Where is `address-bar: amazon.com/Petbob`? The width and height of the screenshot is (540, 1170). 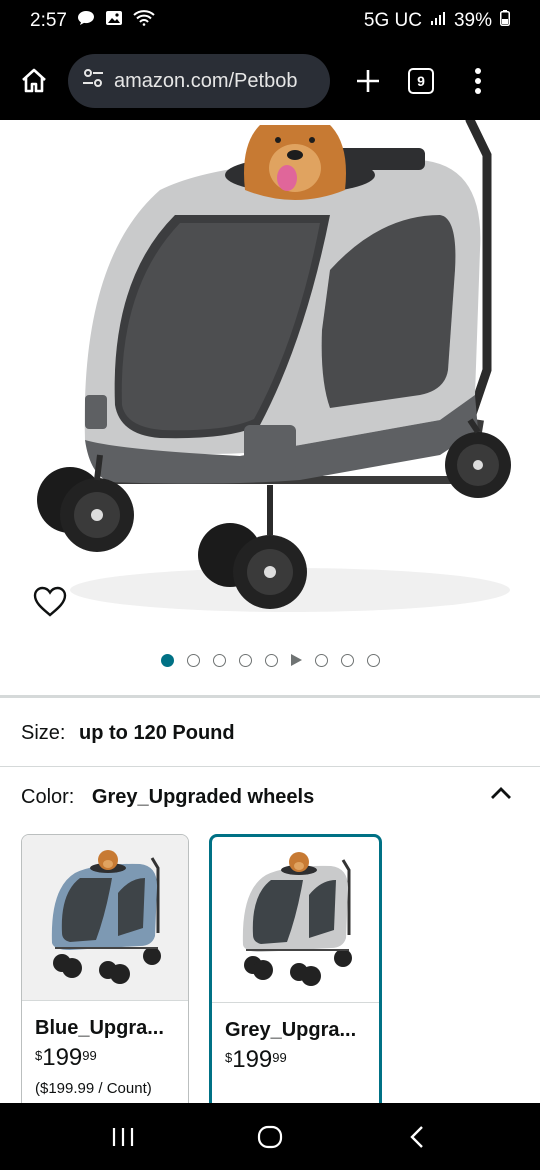
address-bar: amazon.com/Petbob is located at coordinates (199, 81).